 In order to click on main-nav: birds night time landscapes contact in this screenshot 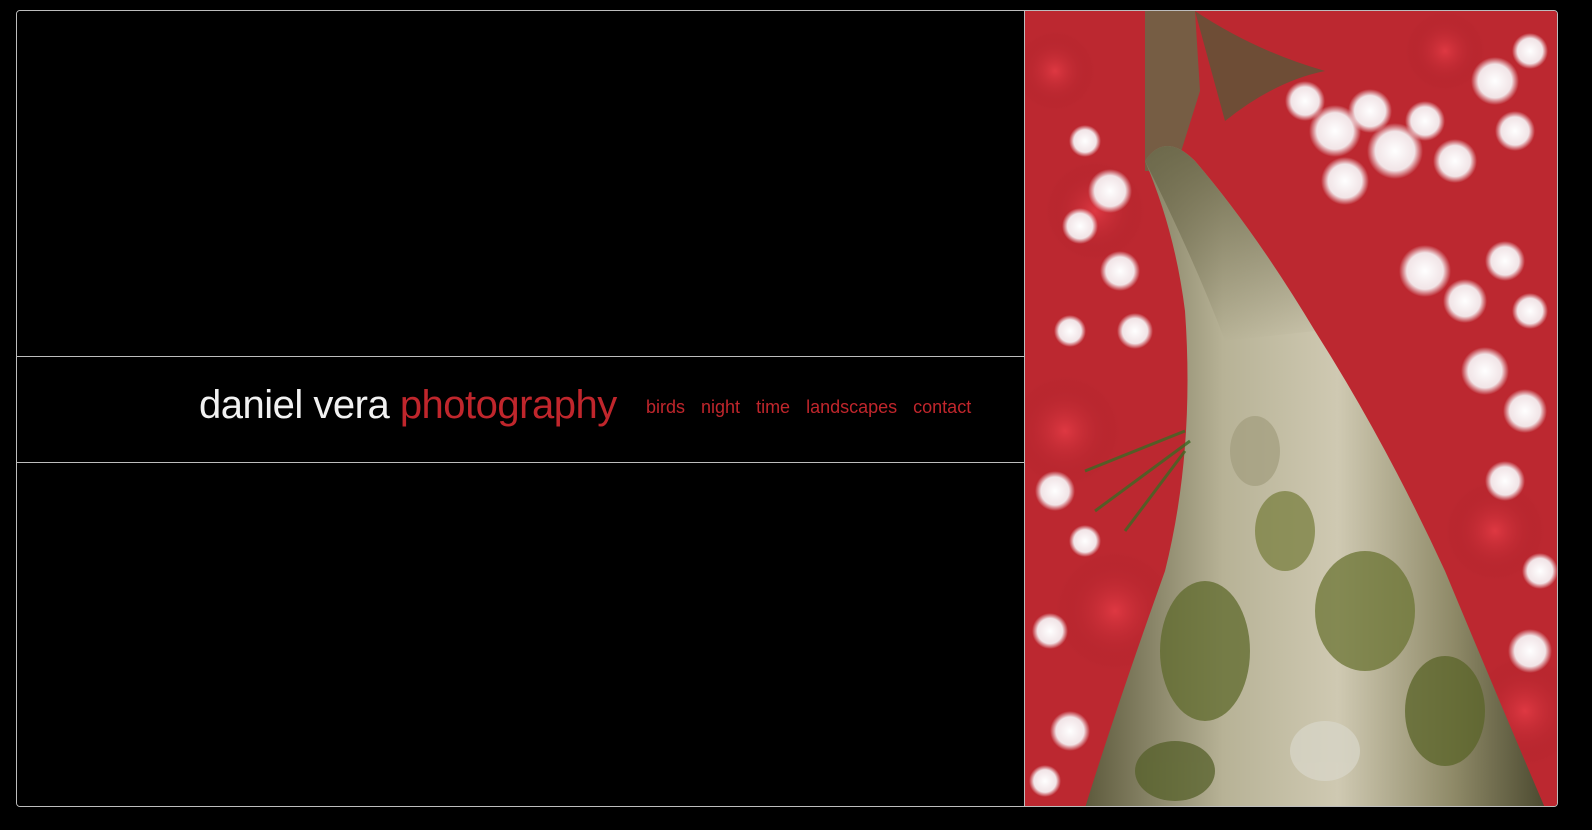, I will do `click(808, 407)`.